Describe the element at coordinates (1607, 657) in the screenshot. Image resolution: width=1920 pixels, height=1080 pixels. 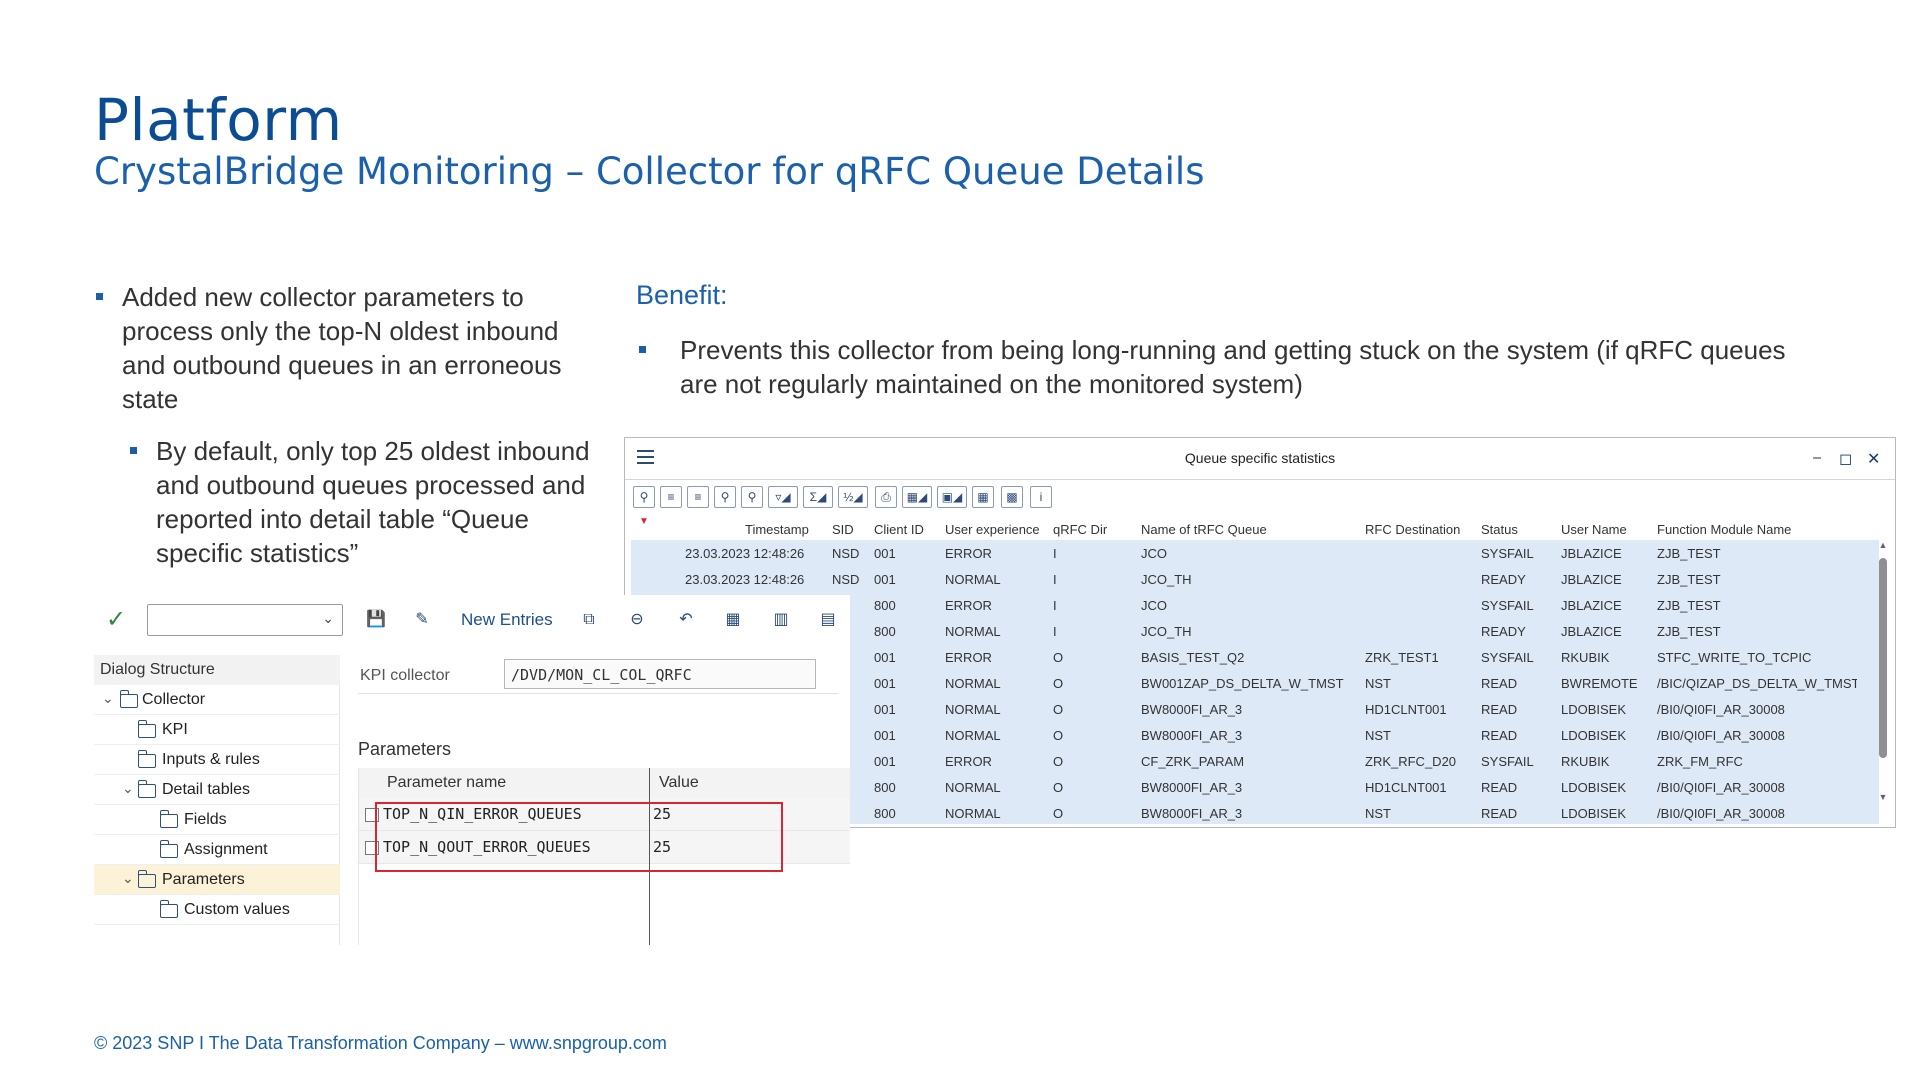
I see `table-cell: RKUBIK` at that location.